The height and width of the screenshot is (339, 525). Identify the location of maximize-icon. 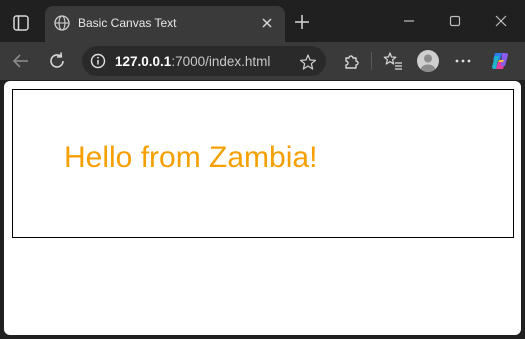
(455, 21).